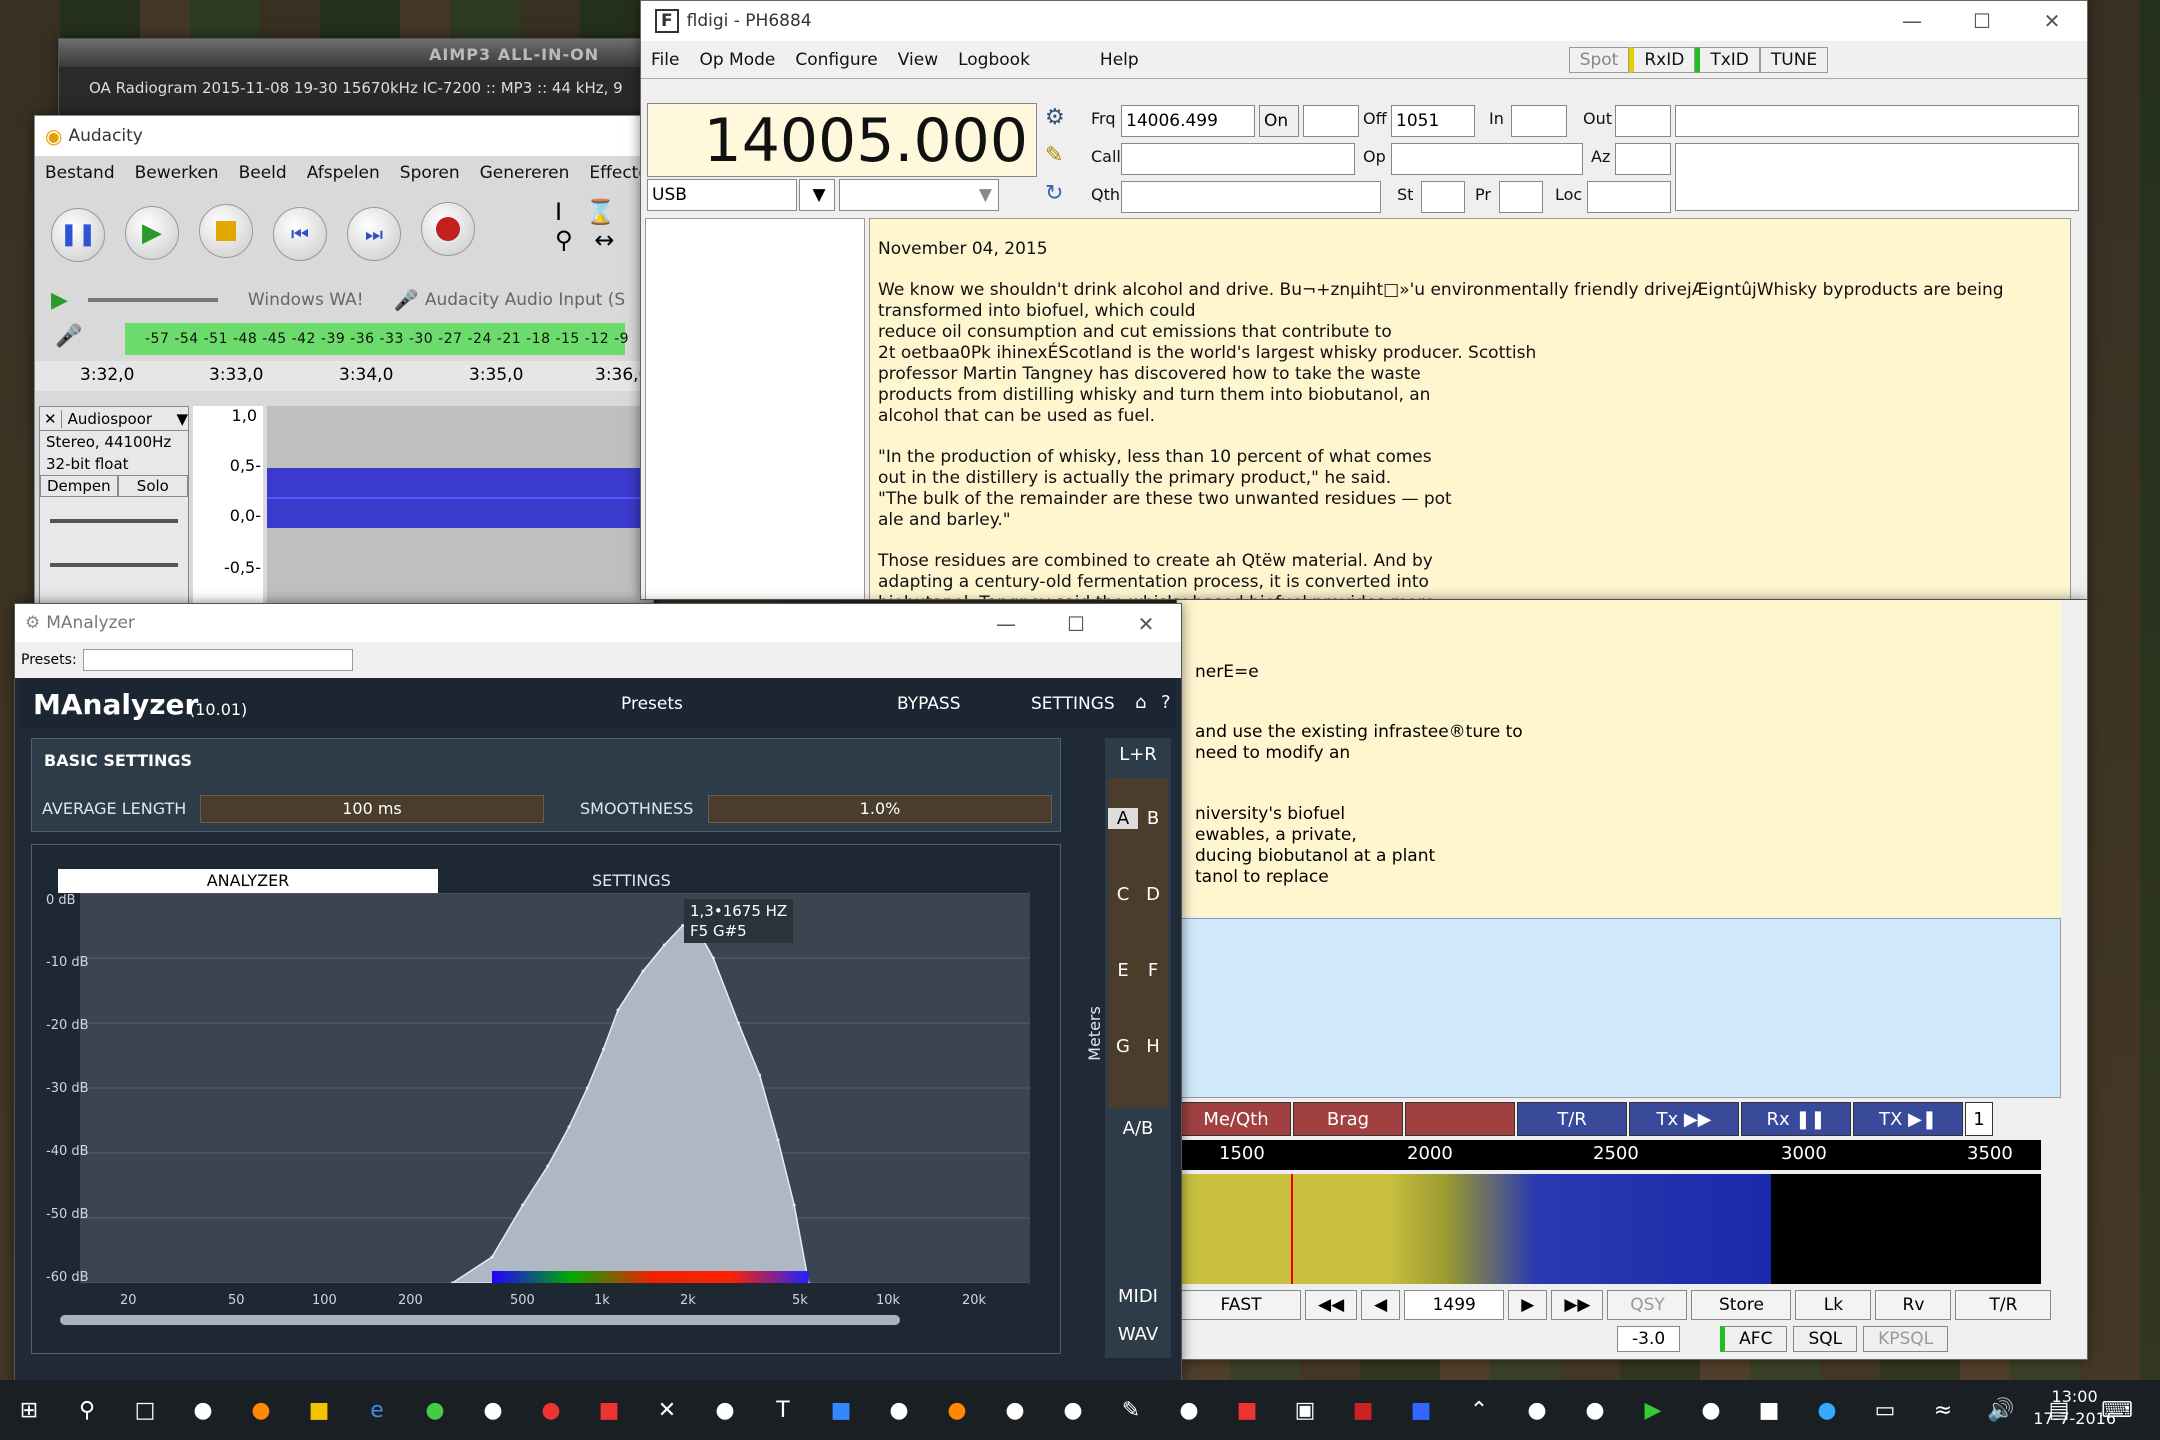 The image size is (2160, 1440). What do you see at coordinates (1479, 1410) in the screenshot?
I see `tray-chevron-icon: ⌃` at bounding box center [1479, 1410].